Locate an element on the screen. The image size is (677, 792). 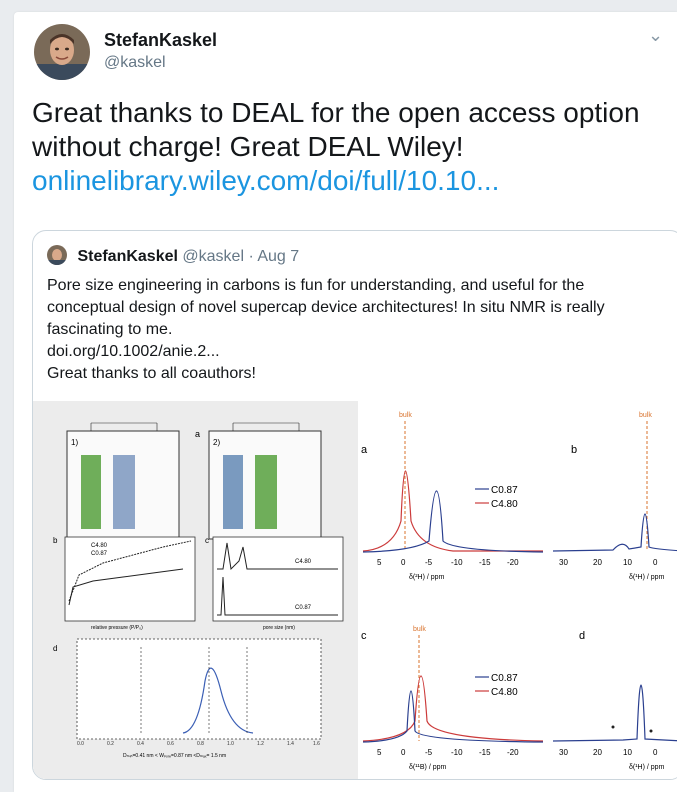
legend-c-2: C0.87 is located at coordinates (303, 608).